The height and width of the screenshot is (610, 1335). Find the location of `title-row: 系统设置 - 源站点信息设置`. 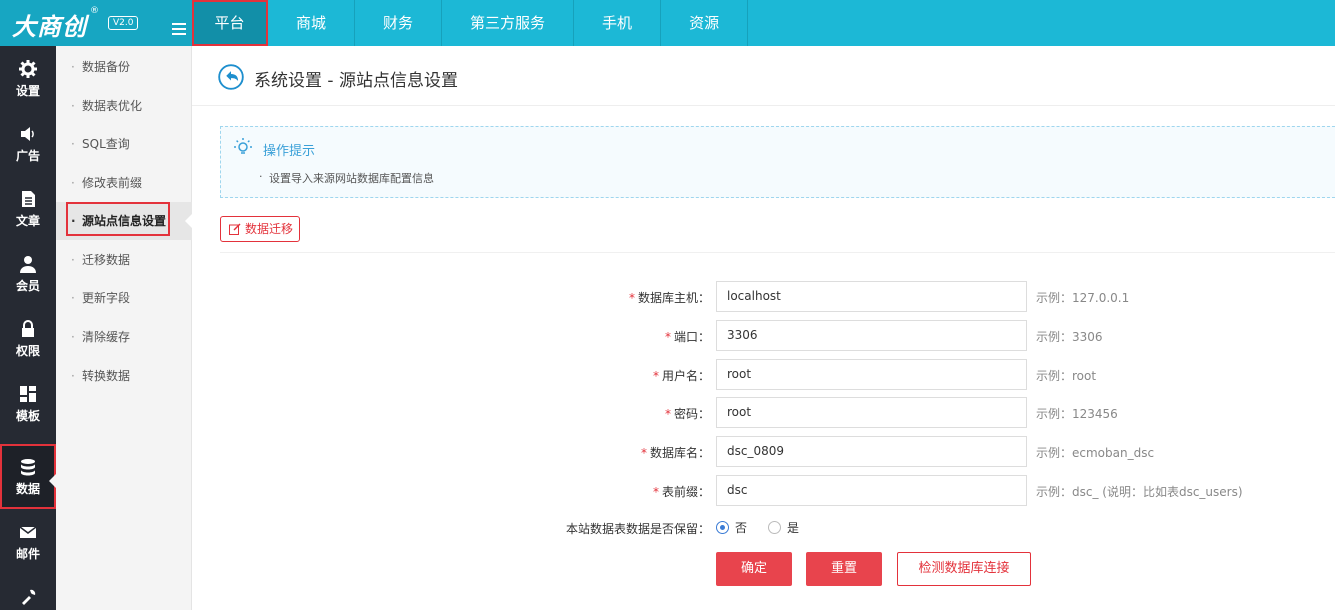

title-row: 系统设置 - 源站点信息设置 is located at coordinates (763, 76).